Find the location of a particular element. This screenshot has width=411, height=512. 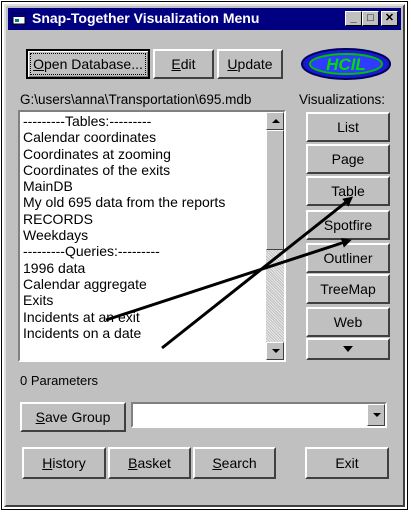

list-item: Exits is located at coordinates (153, 300).